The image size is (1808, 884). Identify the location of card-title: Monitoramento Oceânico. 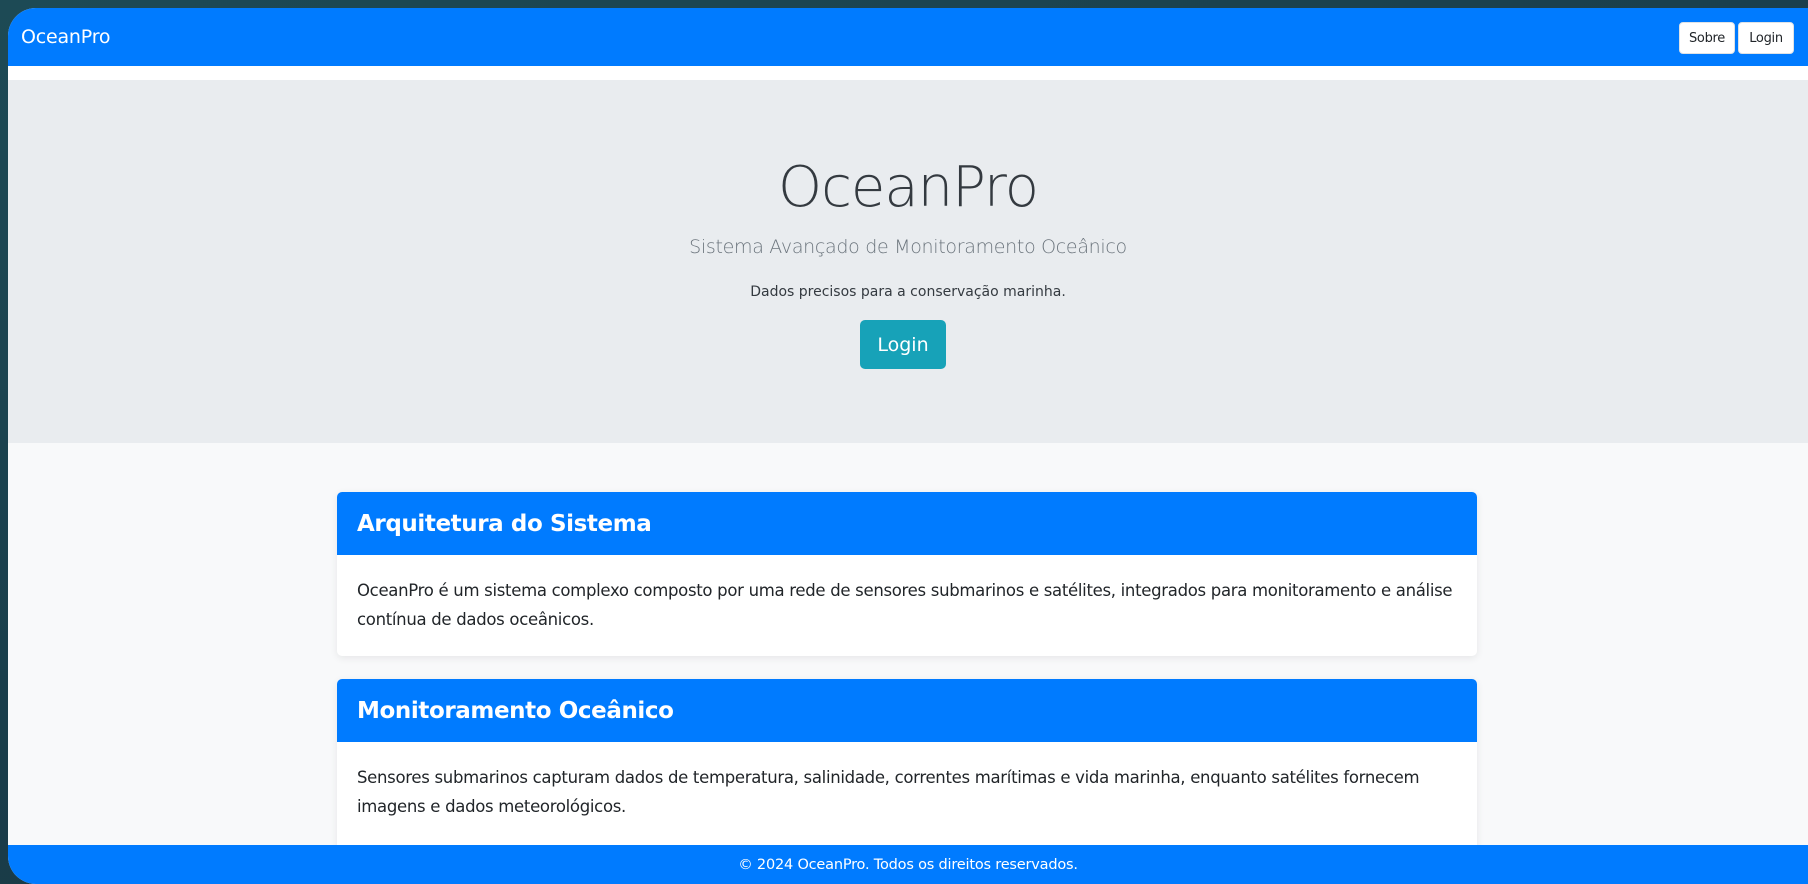
(515, 710).